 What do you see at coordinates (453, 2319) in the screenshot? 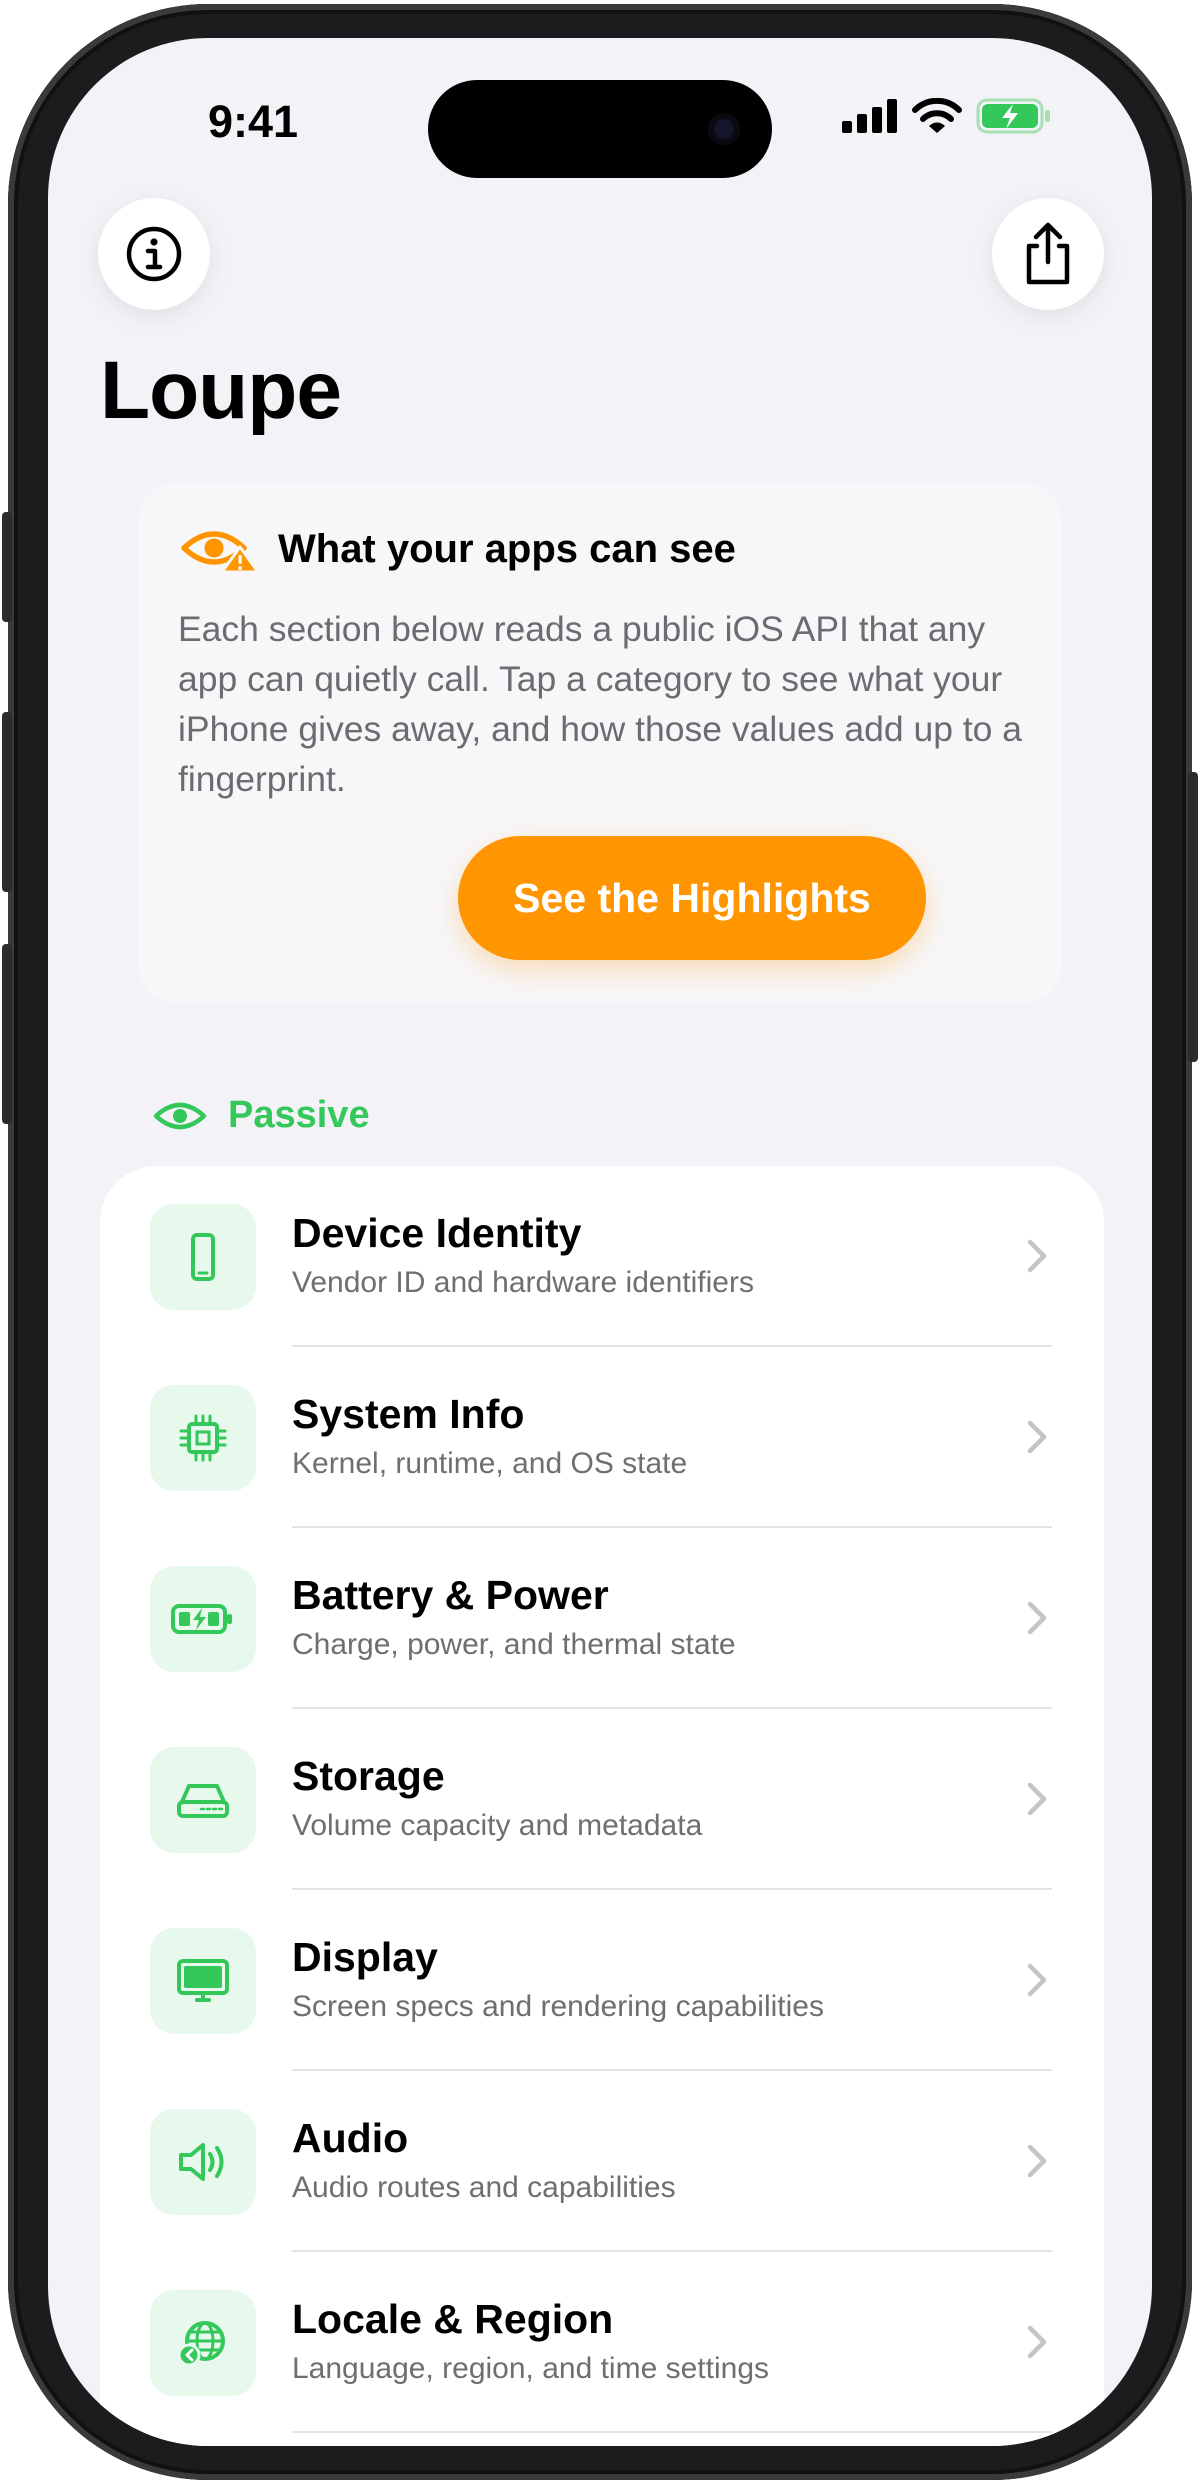
I see `row-title: Locale & Region` at bounding box center [453, 2319].